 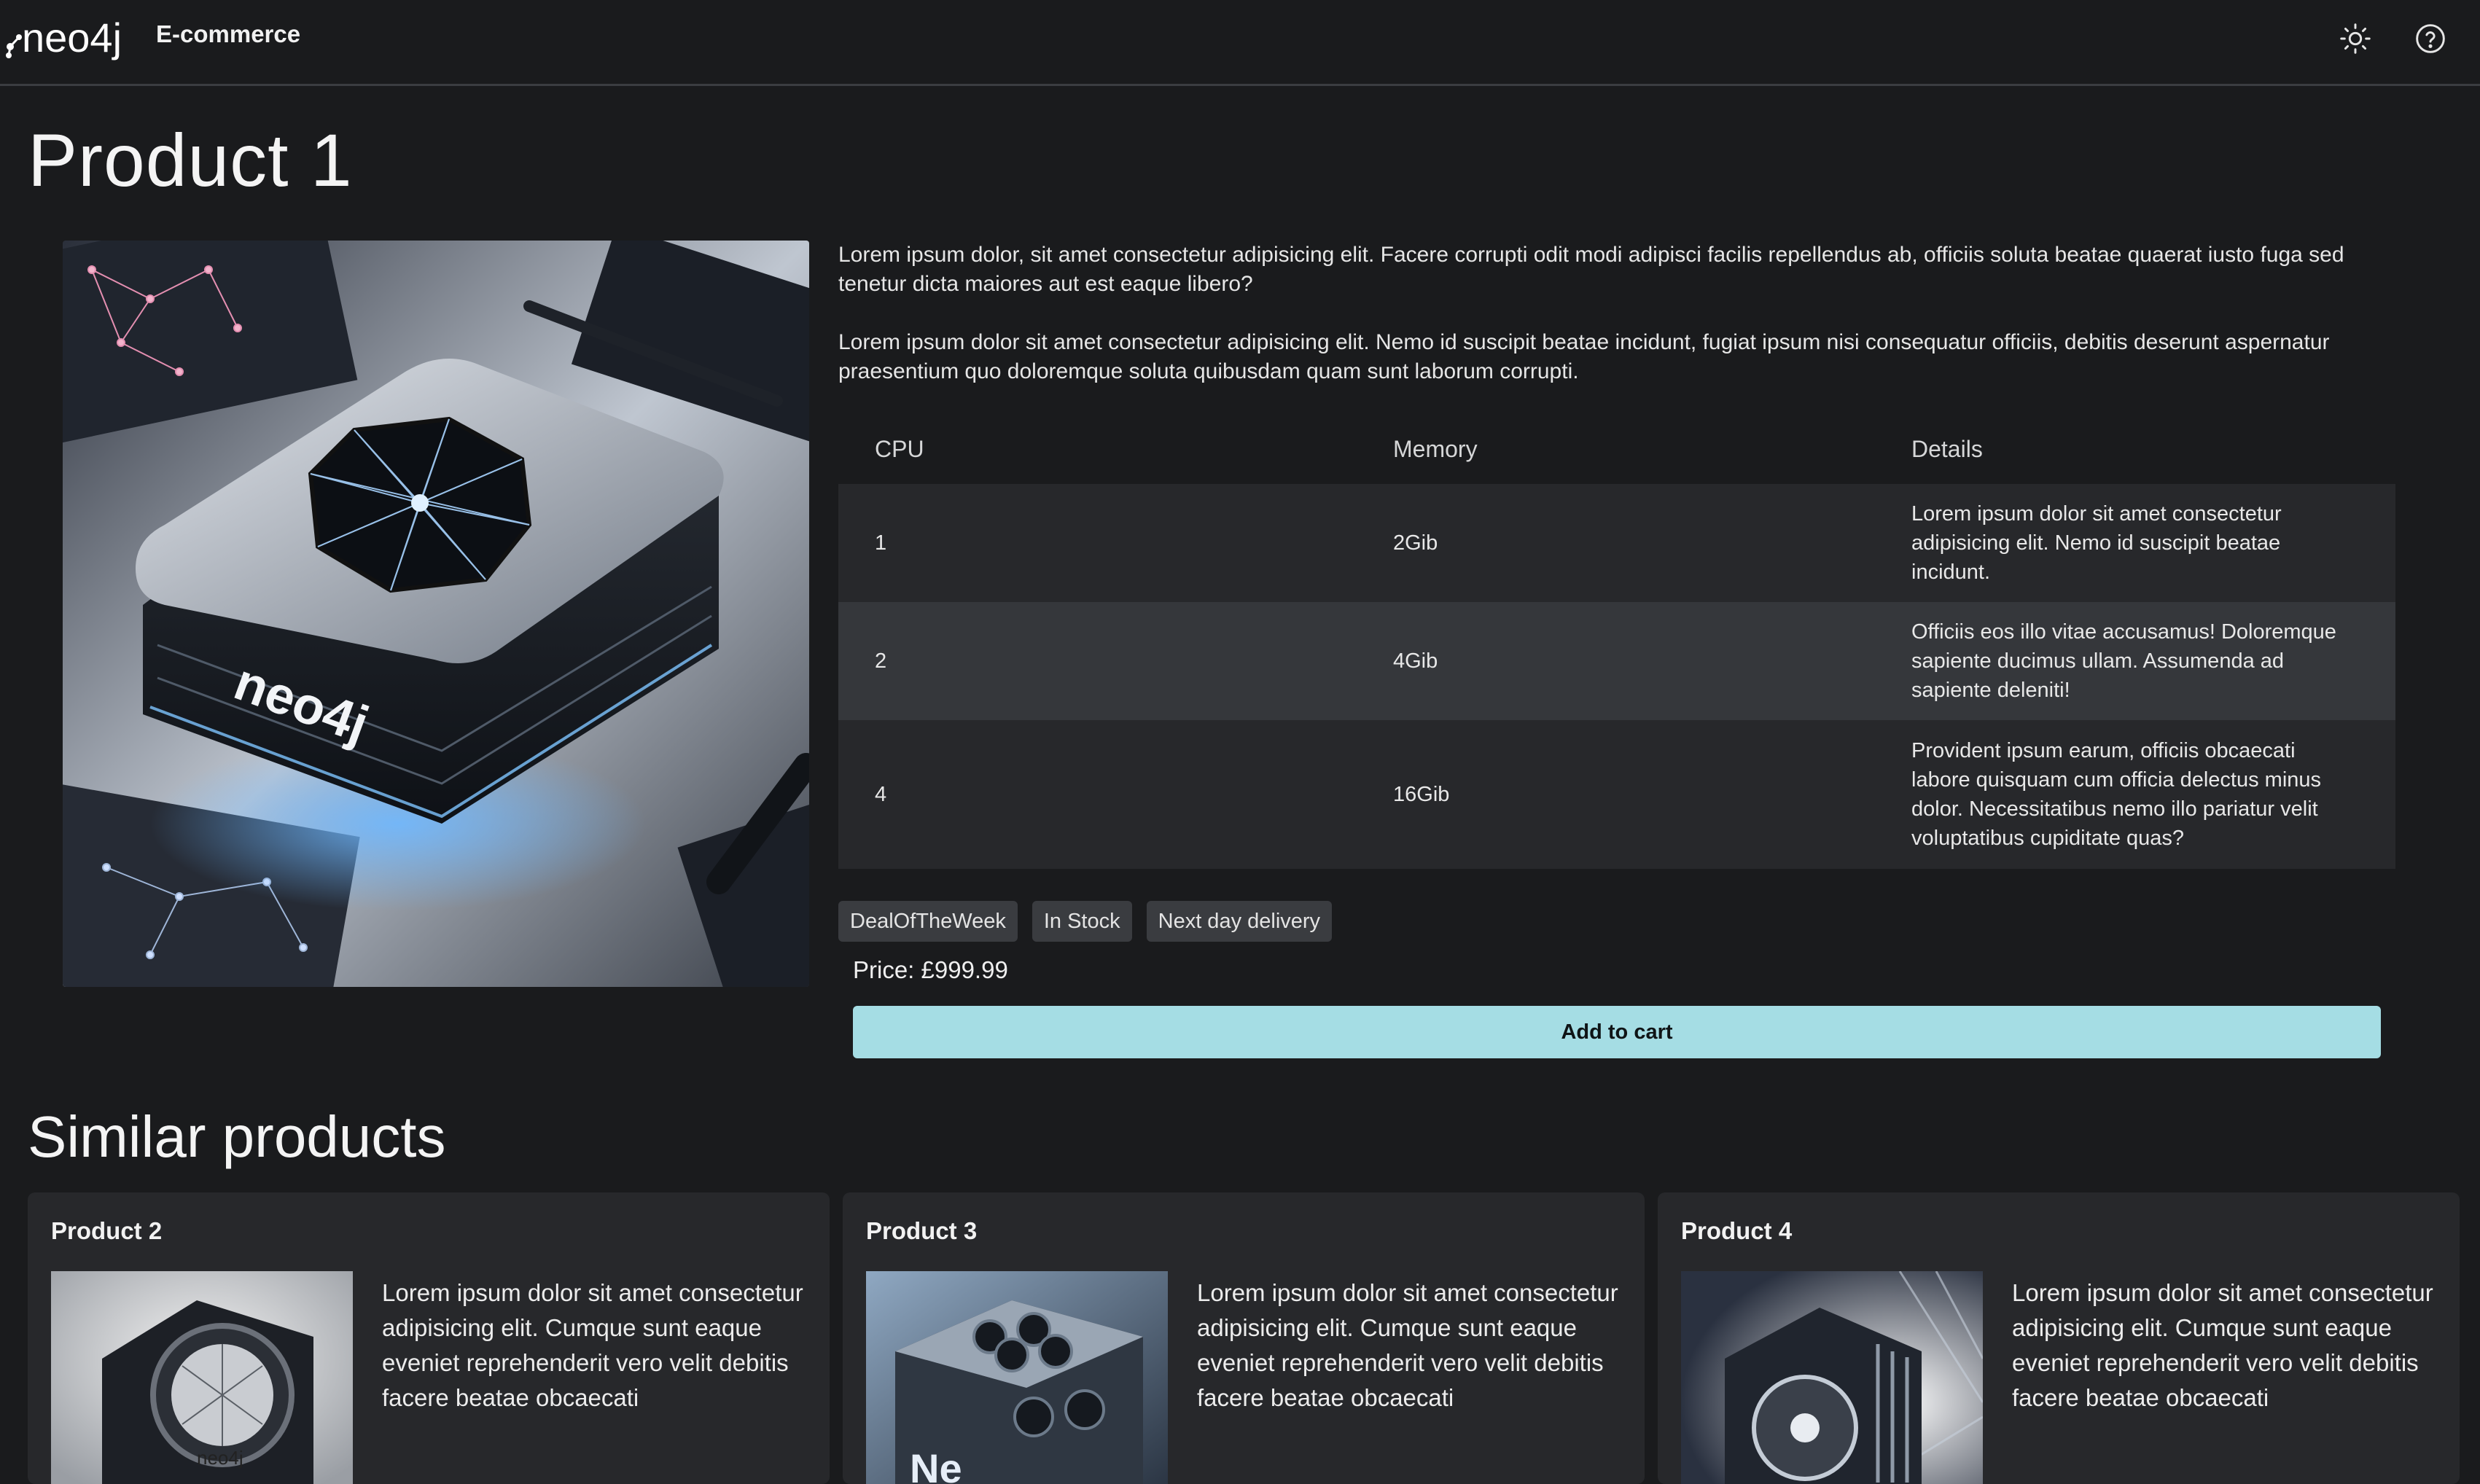 I want to click on cpu-cell: 1, so click(x=1097, y=543).